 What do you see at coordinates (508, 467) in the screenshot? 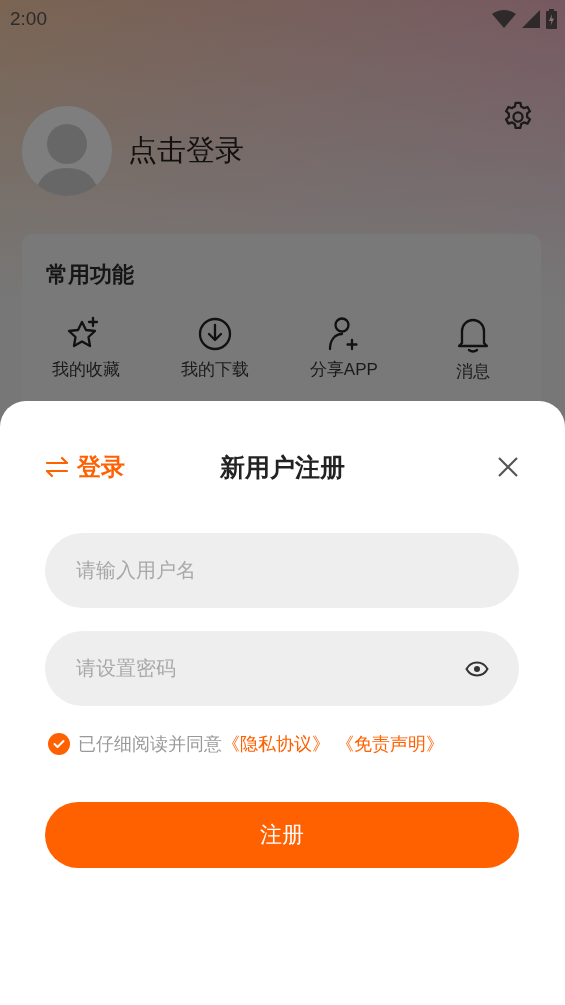
I see `close-icon` at bounding box center [508, 467].